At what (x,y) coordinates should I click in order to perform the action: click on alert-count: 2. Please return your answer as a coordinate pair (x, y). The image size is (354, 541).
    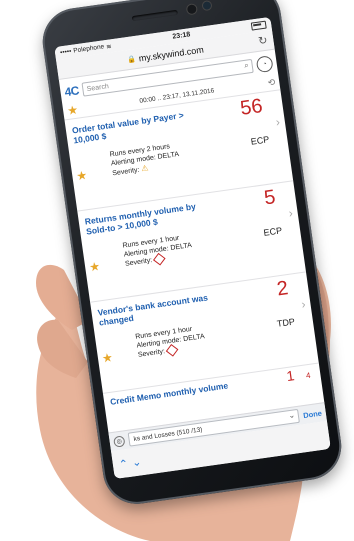
    Looking at the image, I should click on (282, 289).